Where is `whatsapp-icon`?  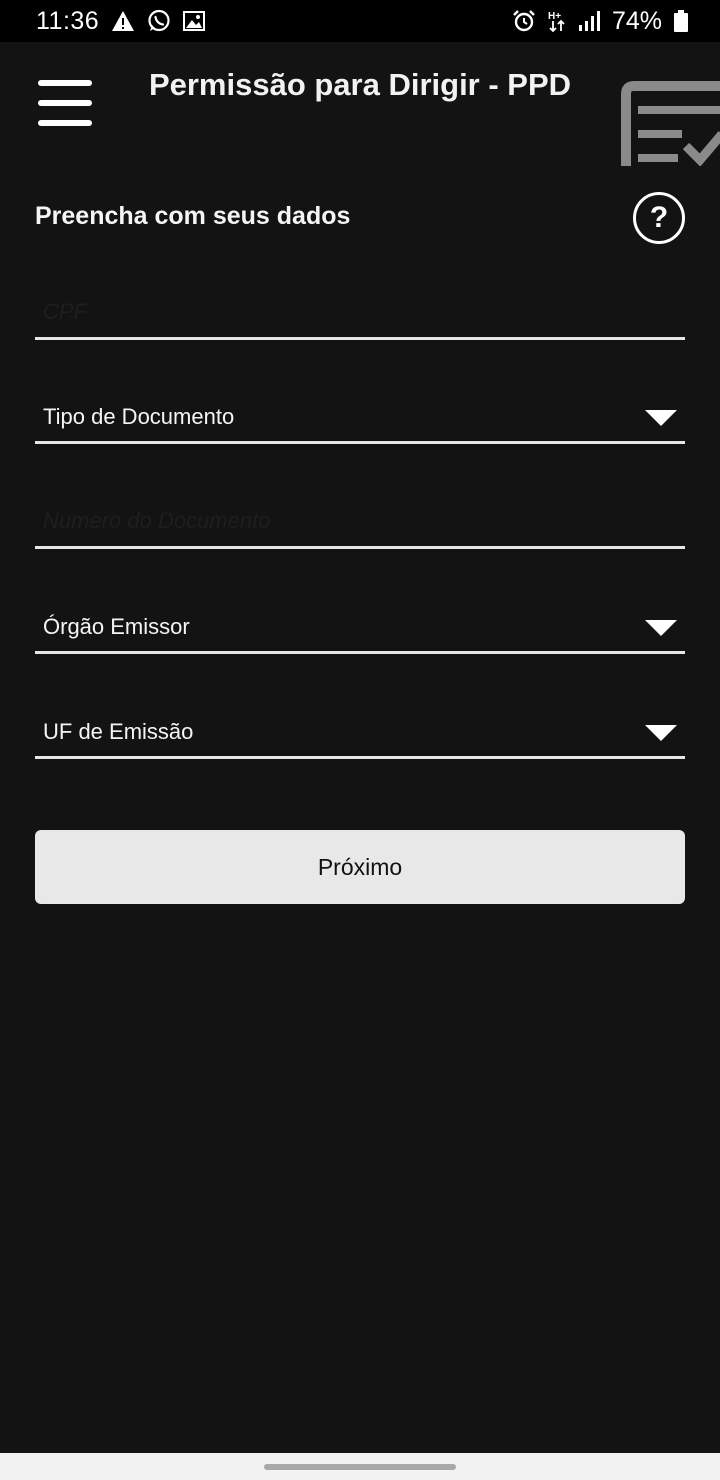
whatsapp-icon is located at coordinates (159, 21).